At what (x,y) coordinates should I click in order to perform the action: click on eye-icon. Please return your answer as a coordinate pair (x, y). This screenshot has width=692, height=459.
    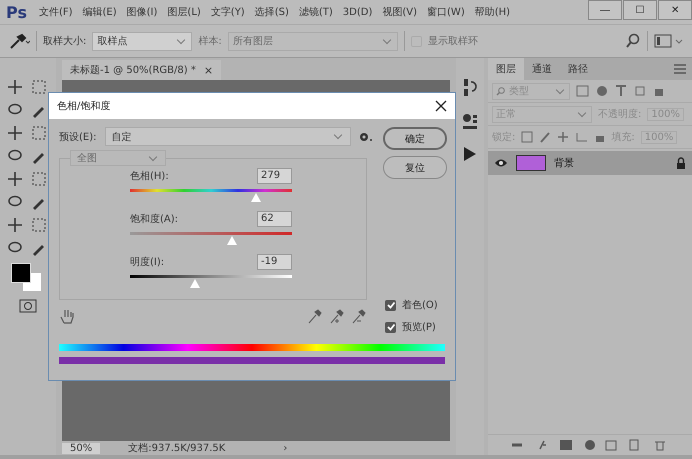
    Looking at the image, I should click on (501, 163).